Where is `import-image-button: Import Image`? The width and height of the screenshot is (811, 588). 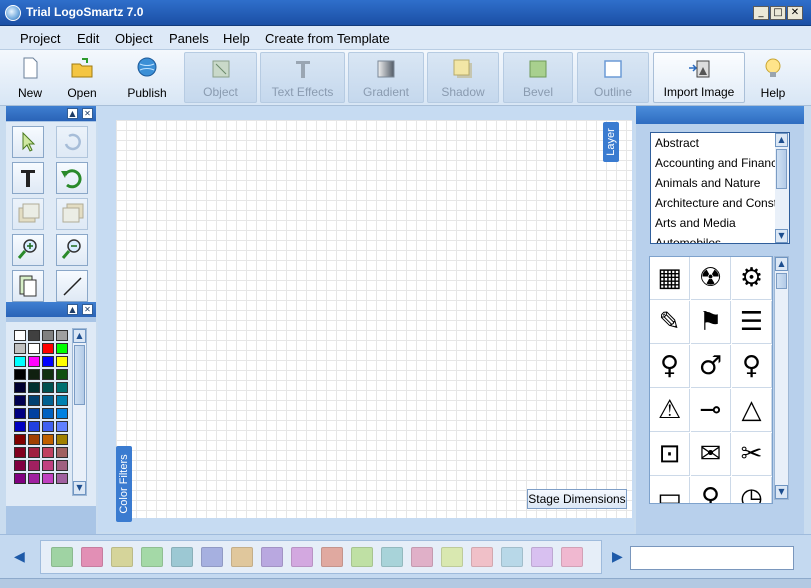
import-image-button: Import Image is located at coordinates (699, 77).